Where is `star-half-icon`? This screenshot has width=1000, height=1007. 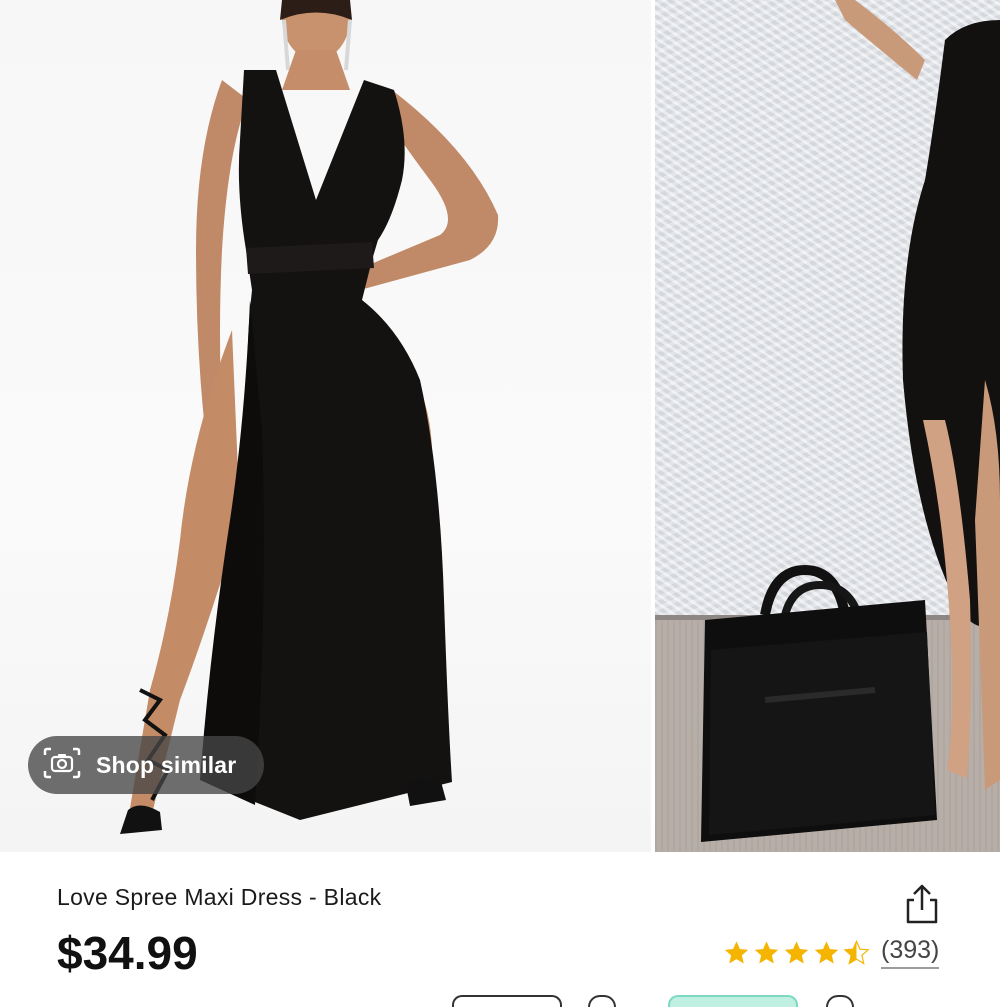 star-half-icon is located at coordinates (856, 952).